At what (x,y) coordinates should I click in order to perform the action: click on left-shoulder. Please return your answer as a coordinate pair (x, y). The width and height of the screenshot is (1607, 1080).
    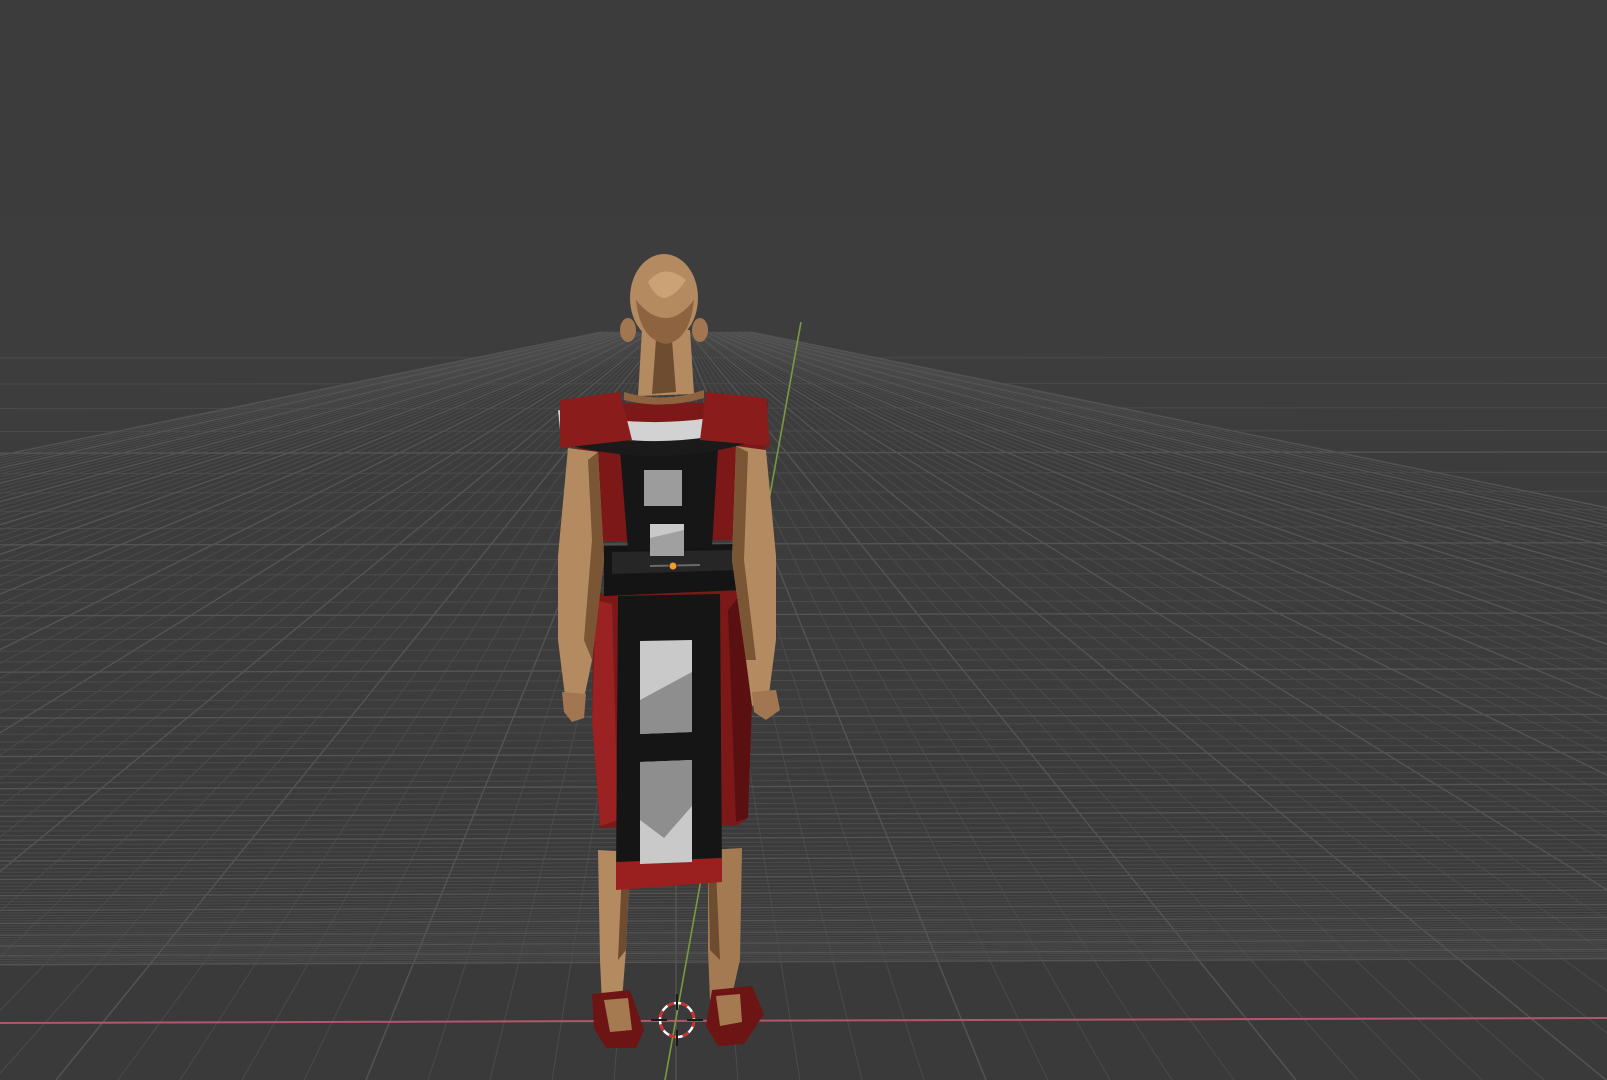
    Looking at the image, I should click on (596, 420).